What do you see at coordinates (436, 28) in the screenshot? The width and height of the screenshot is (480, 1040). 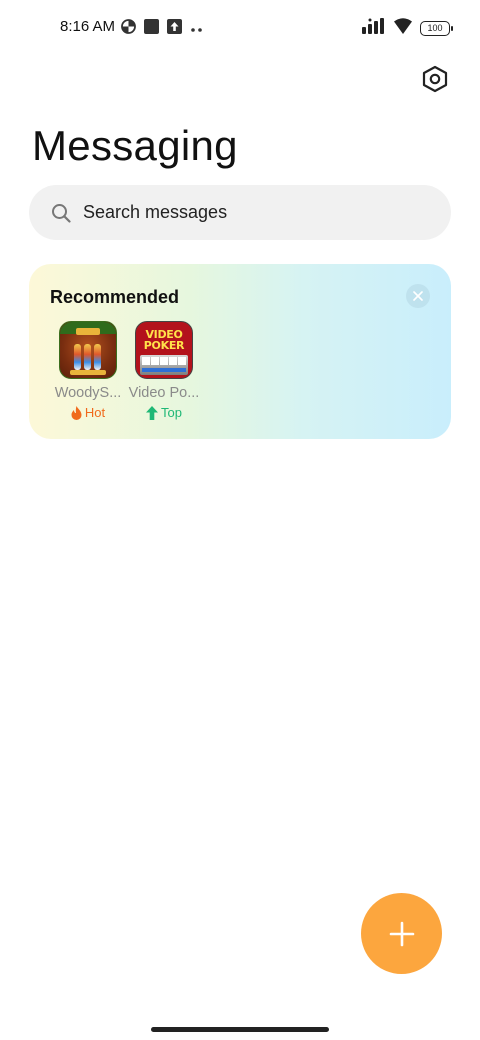 I see `battery-icon: 100` at bounding box center [436, 28].